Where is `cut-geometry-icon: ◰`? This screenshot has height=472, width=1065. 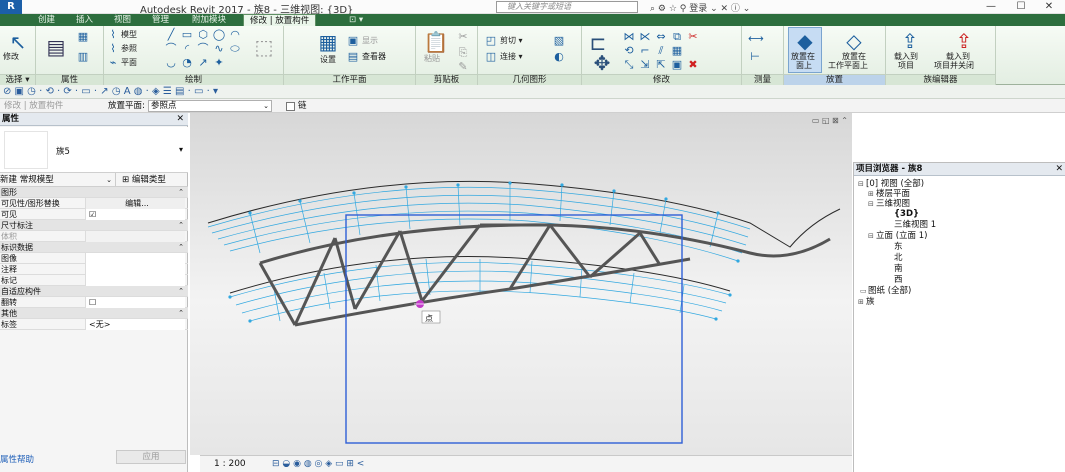
cut-geometry-icon: ◰ is located at coordinates (491, 41).